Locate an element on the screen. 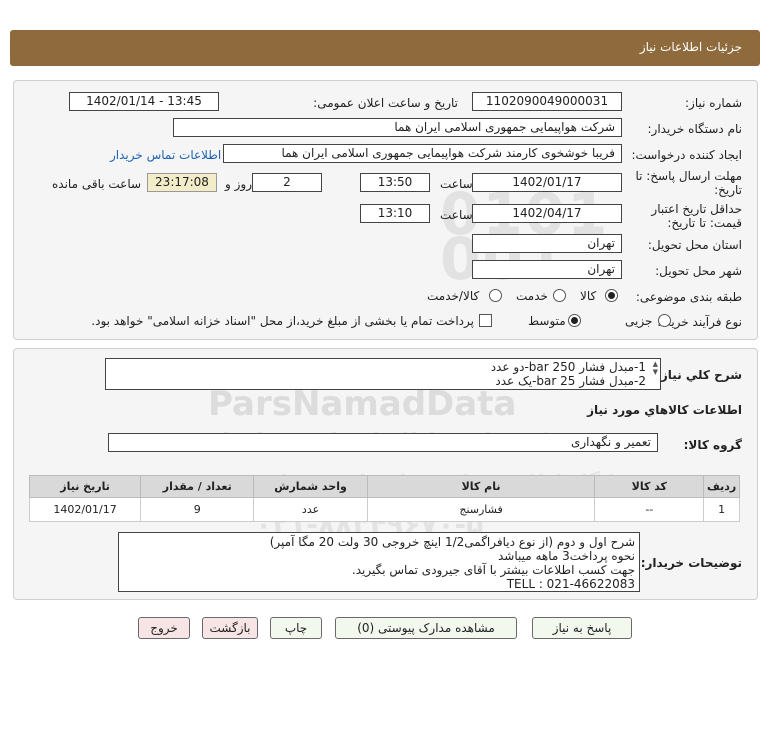 The height and width of the screenshot is (745, 770). general-desc-line-2: 2-مبدل فشار 25 bar-یک عدد is located at coordinates (570, 381).